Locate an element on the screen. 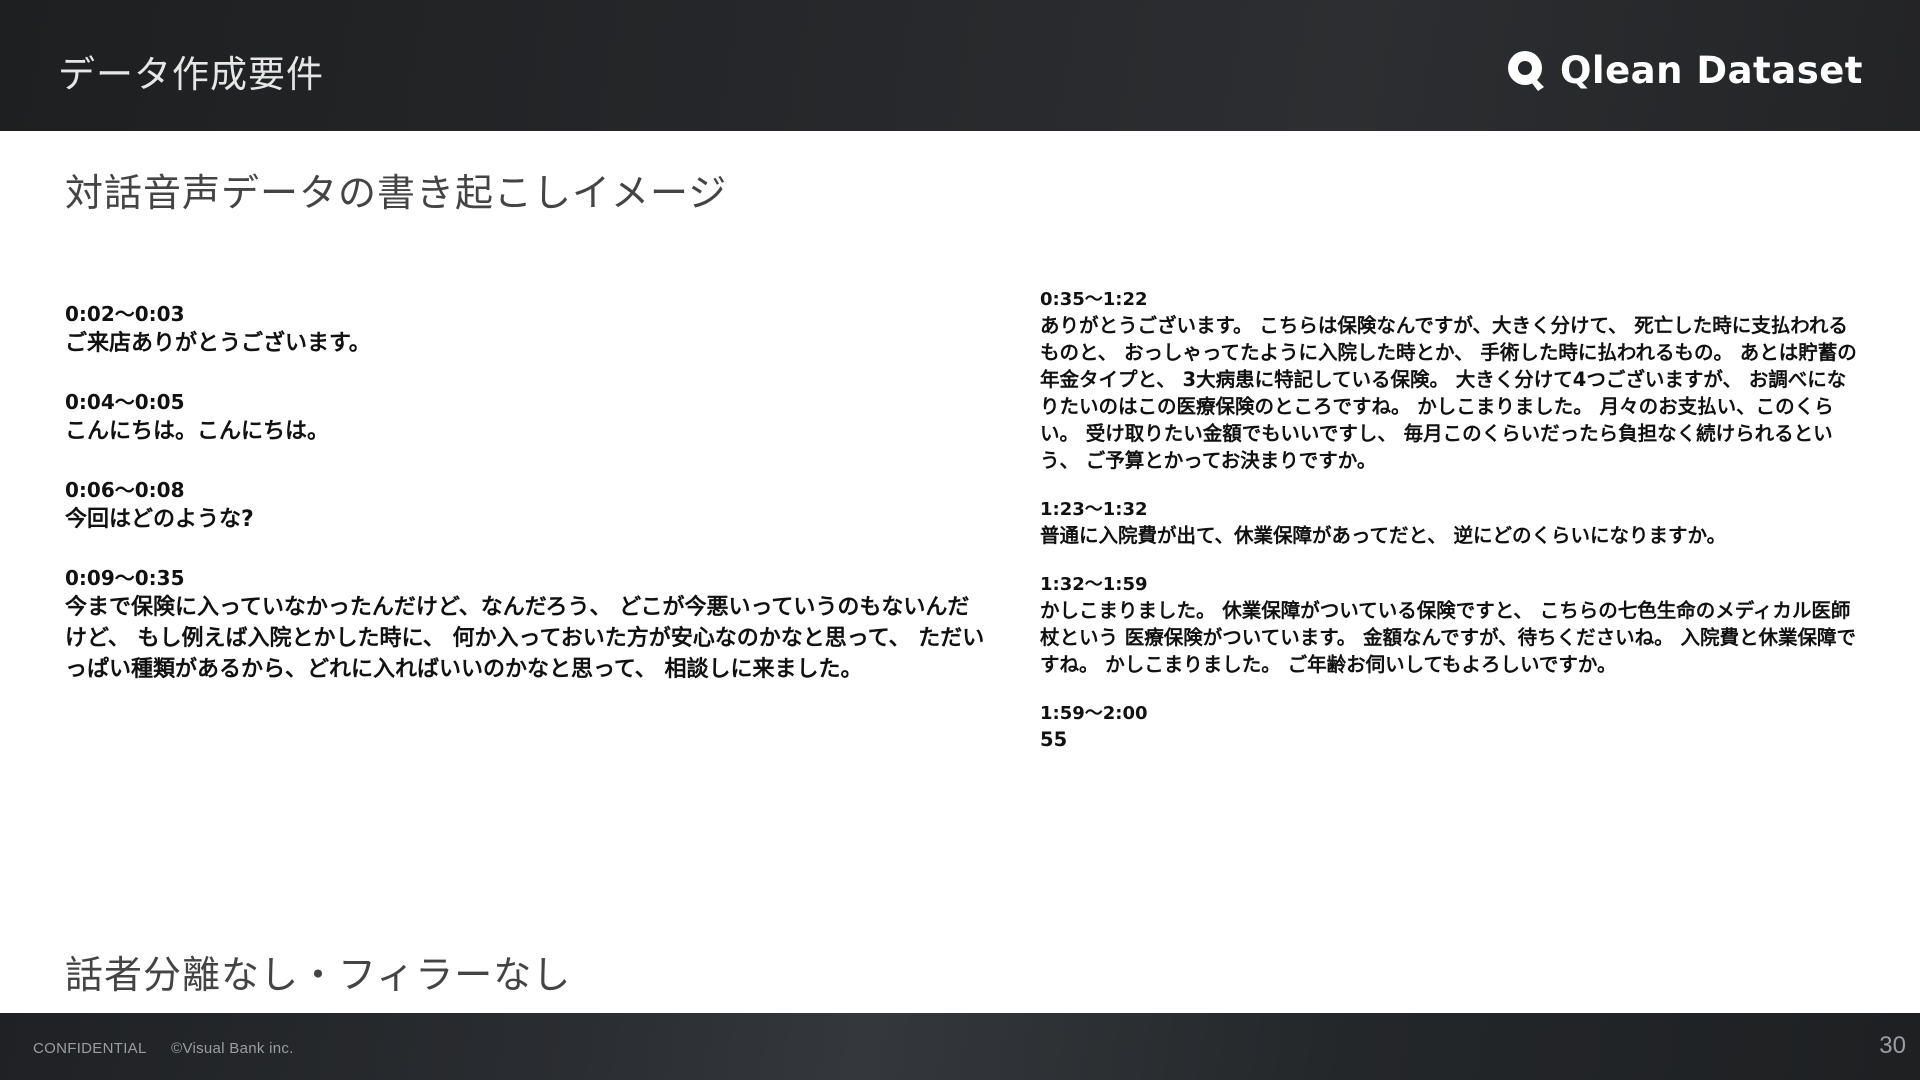 The width and height of the screenshot is (1920, 1080). bottom-note: 話者分離なし・フィラーなし is located at coordinates (318, 975).